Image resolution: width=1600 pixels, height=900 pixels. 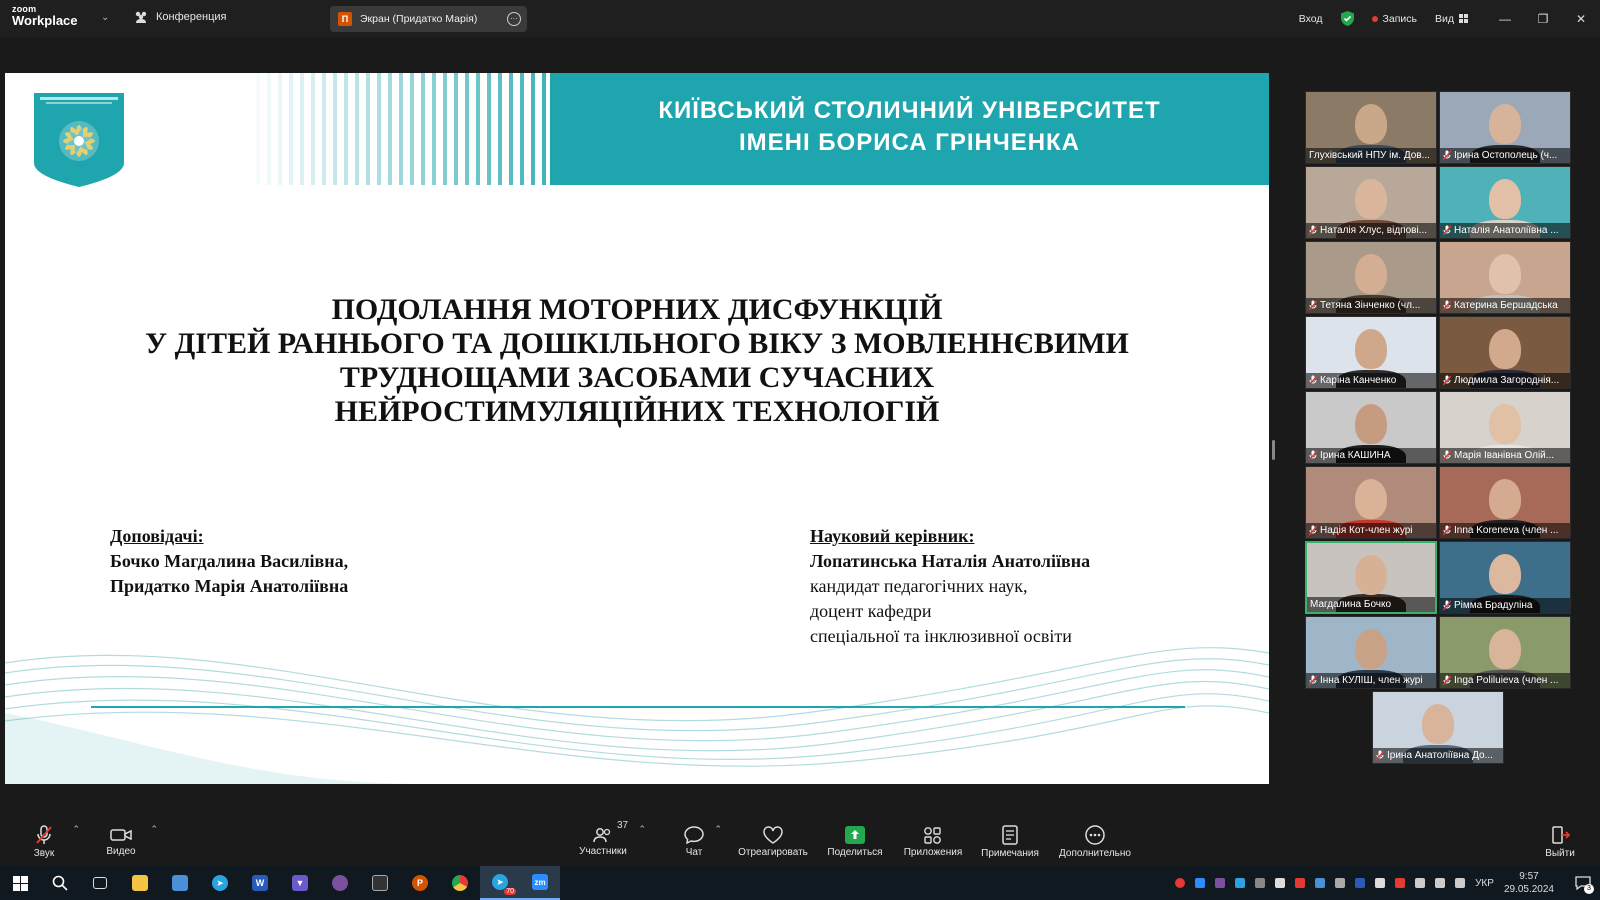 What do you see at coordinates (933, 842) in the screenshot?
I see `apps-button: Приложения` at bounding box center [933, 842].